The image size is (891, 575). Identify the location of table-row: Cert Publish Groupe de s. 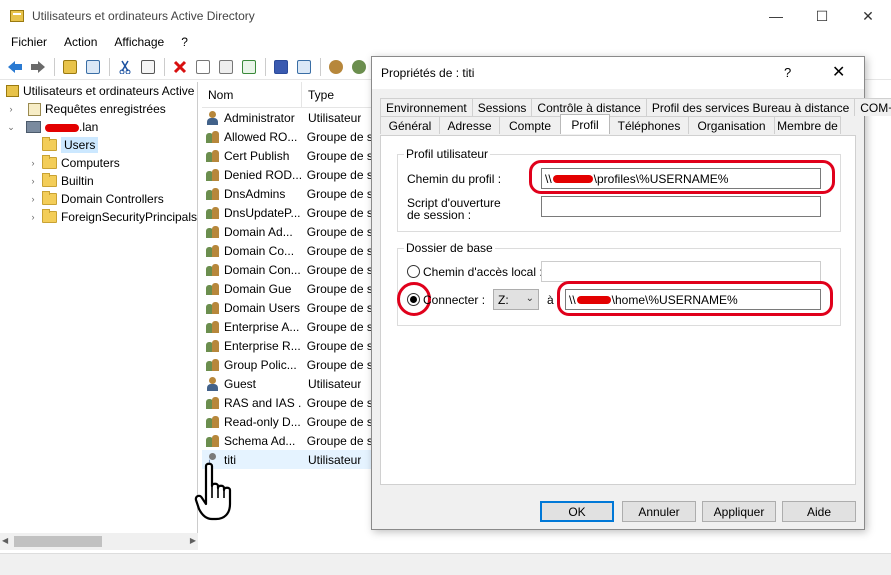
(287, 155).